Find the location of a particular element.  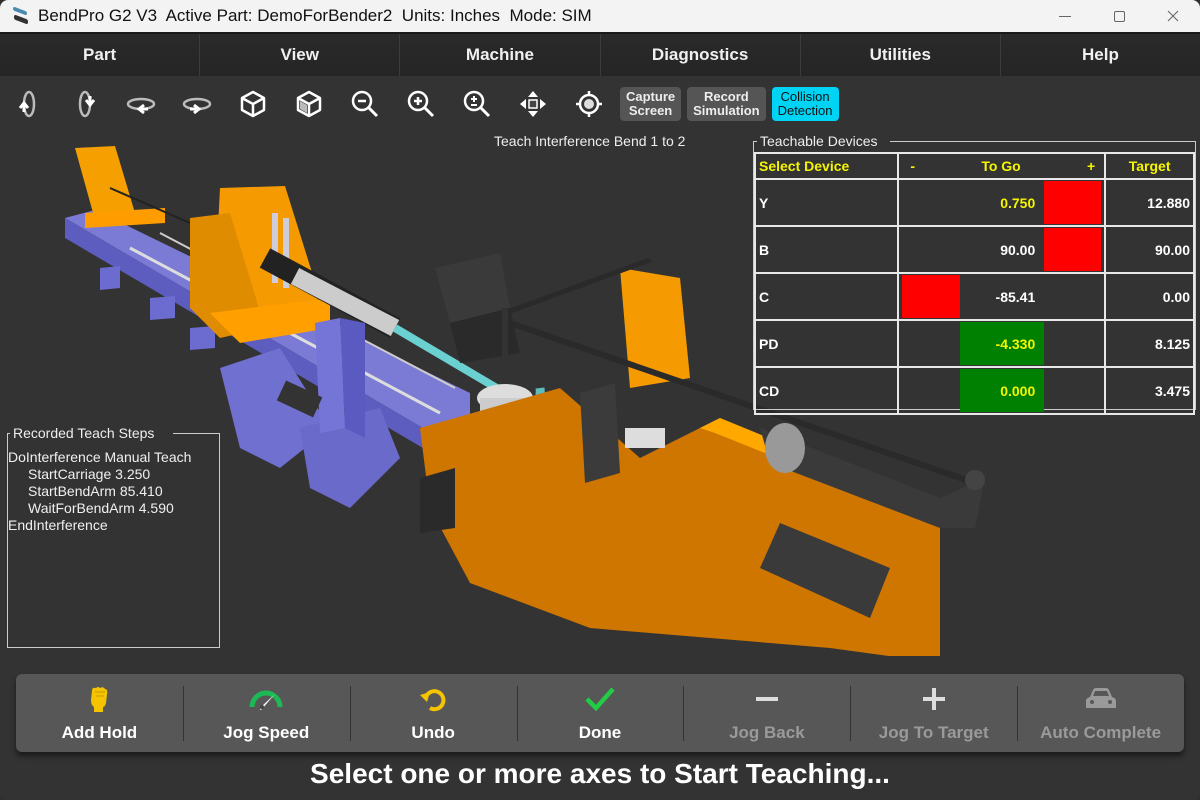

add-hold-label: Add Hold is located at coordinates (99, 732).